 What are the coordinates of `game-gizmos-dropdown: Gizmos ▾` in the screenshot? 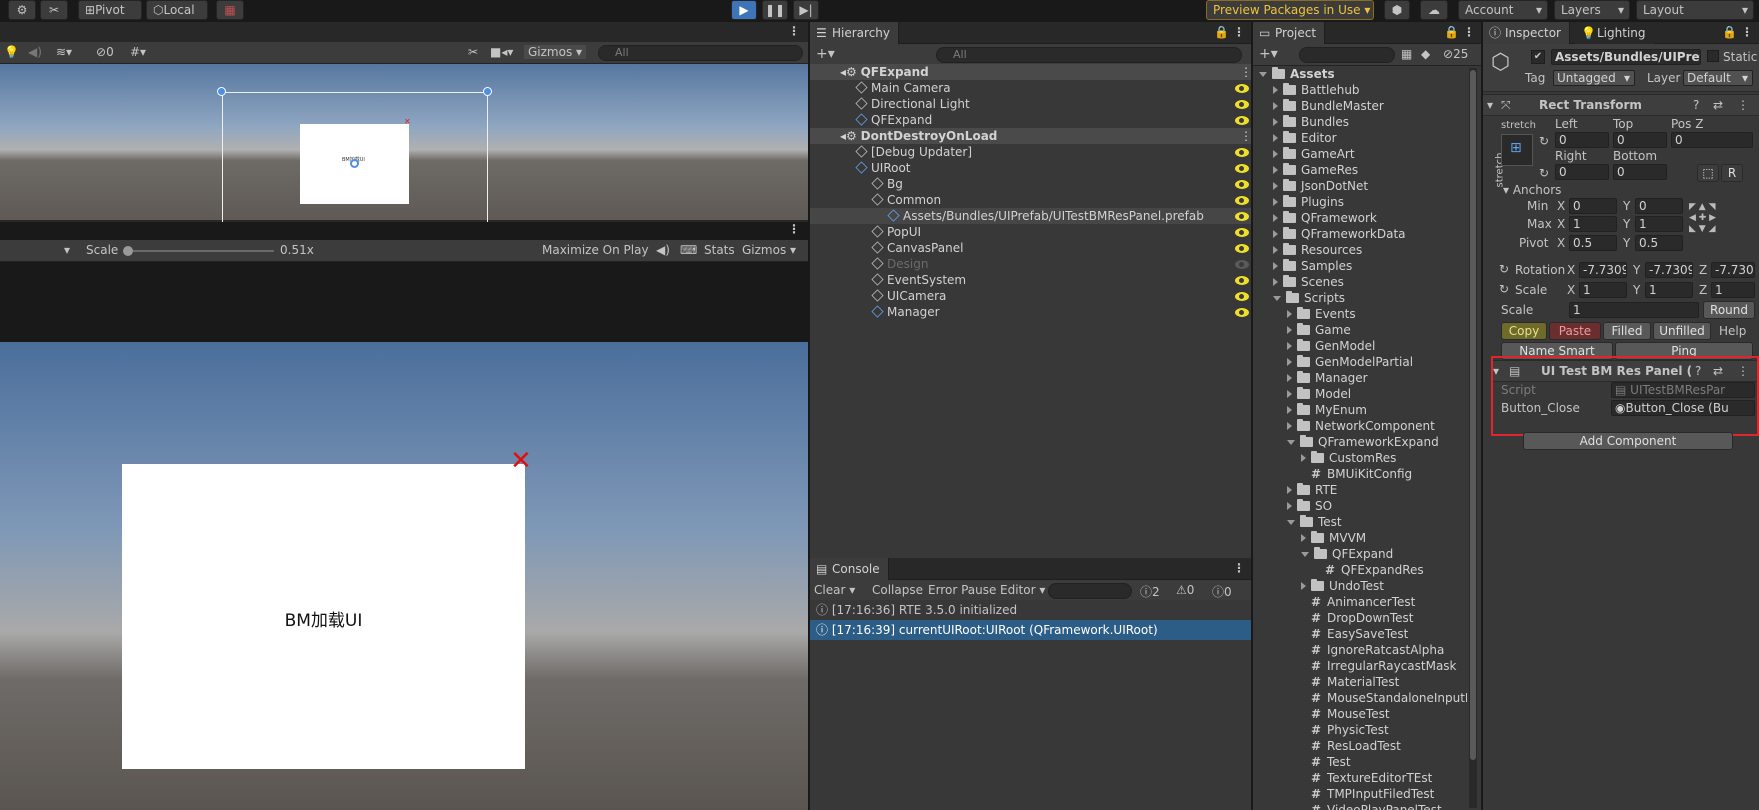 It's located at (769, 250).